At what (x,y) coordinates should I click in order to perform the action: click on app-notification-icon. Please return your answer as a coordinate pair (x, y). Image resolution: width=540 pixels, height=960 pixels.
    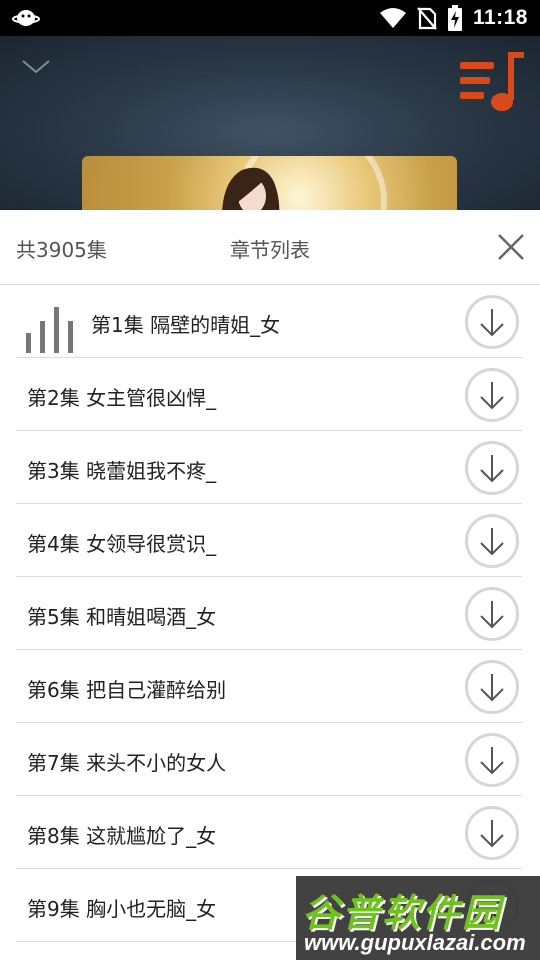
    Looking at the image, I should click on (26, 18).